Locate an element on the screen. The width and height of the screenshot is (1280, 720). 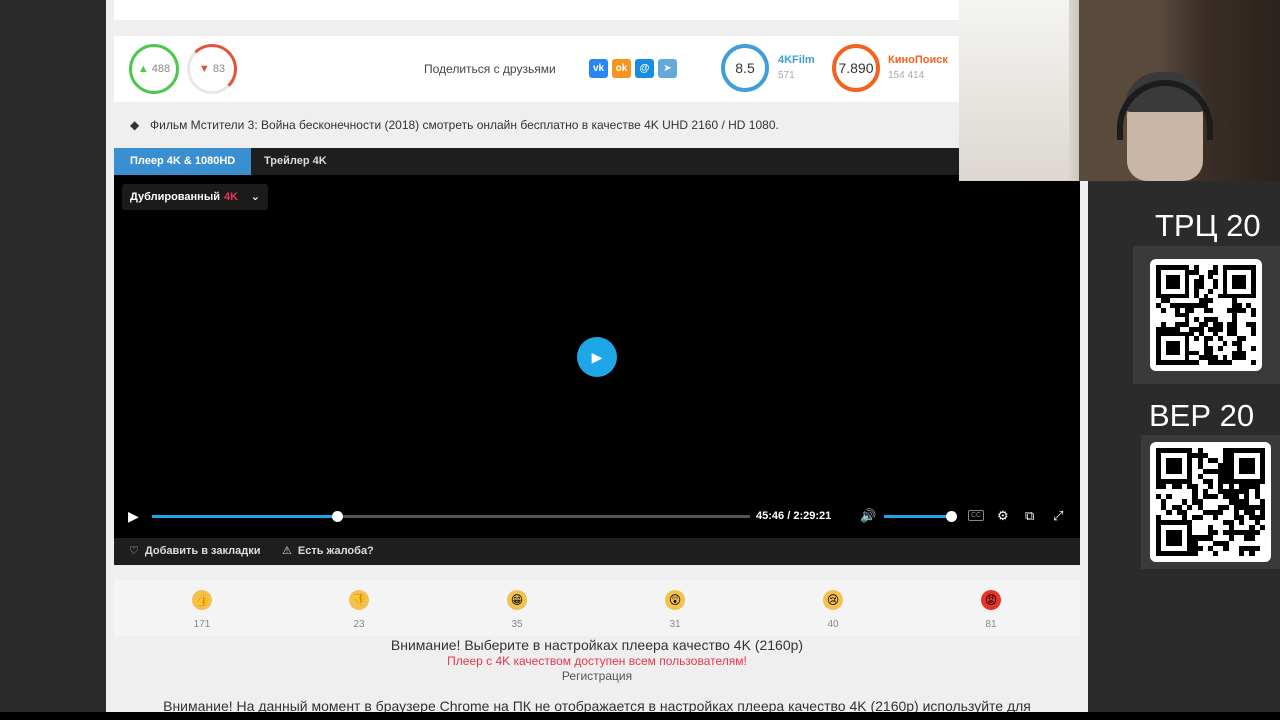
reaction-count: 23 is located at coordinates (359, 624).